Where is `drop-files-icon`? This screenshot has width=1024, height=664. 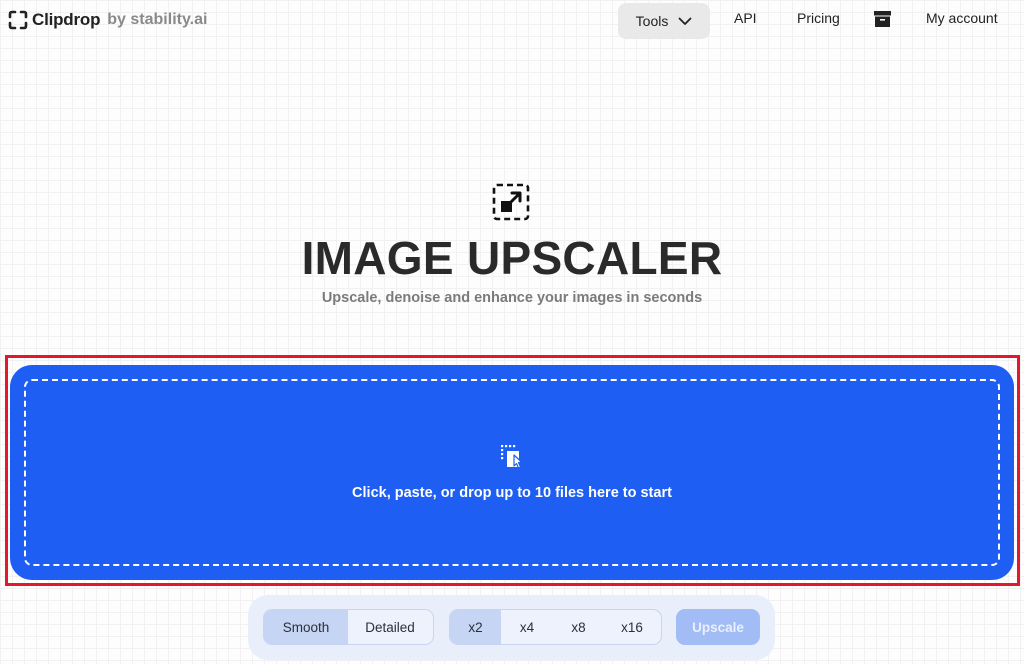 drop-files-icon is located at coordinates (512, 457).